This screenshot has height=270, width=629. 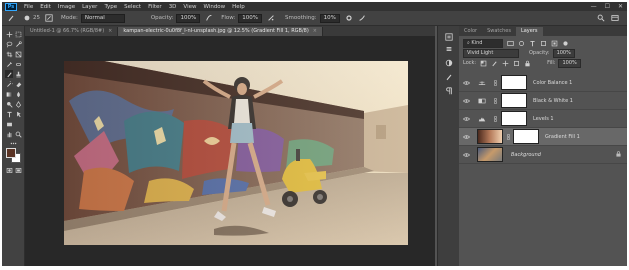 What do you see at coordinates (448, 36) in the screenshot?
I see `history-icon` at bounding box center [448, 36].